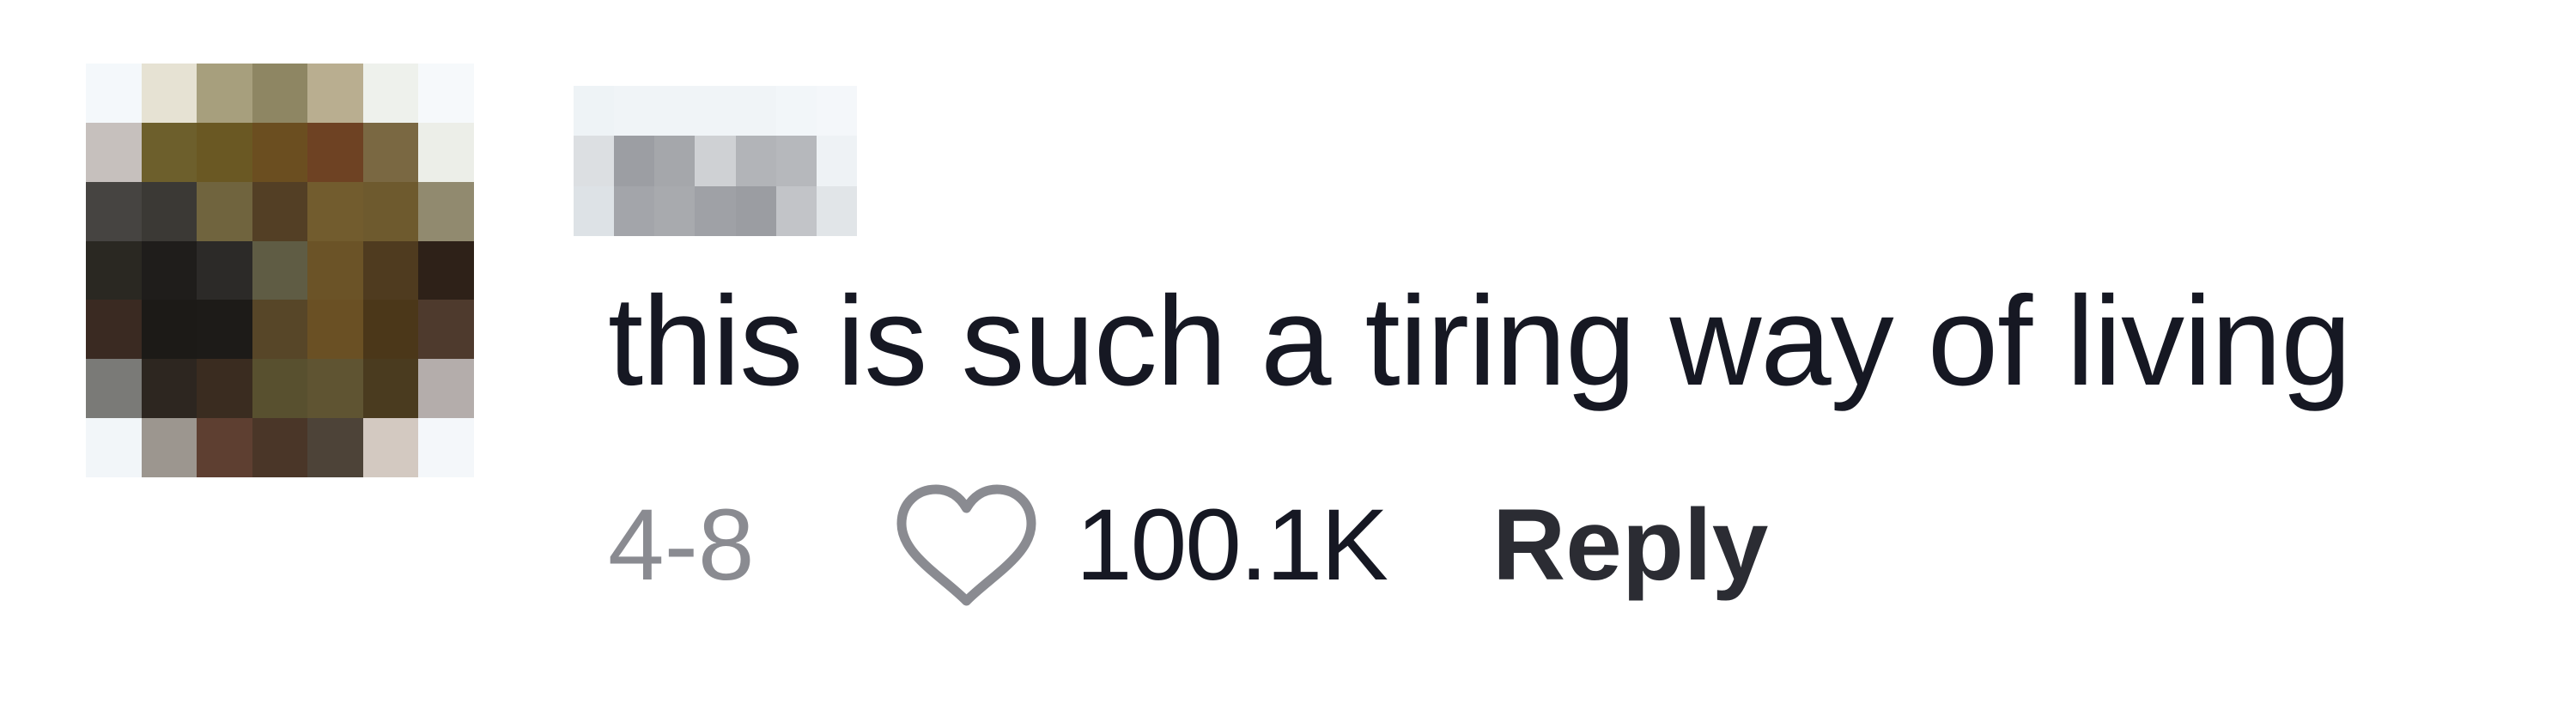 This screenshot has height=722, width=2576. Describe the element at coordinates (966, 546) in the screenshot. I see `heart-outline-icon` at that location.